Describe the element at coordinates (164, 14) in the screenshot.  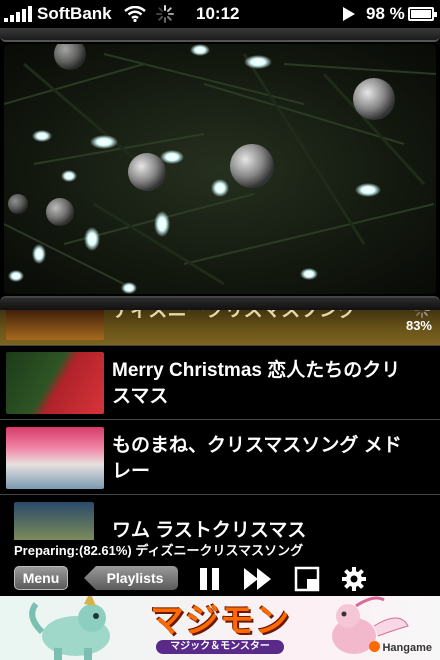
I see `activity-spinner-icon` at that location.